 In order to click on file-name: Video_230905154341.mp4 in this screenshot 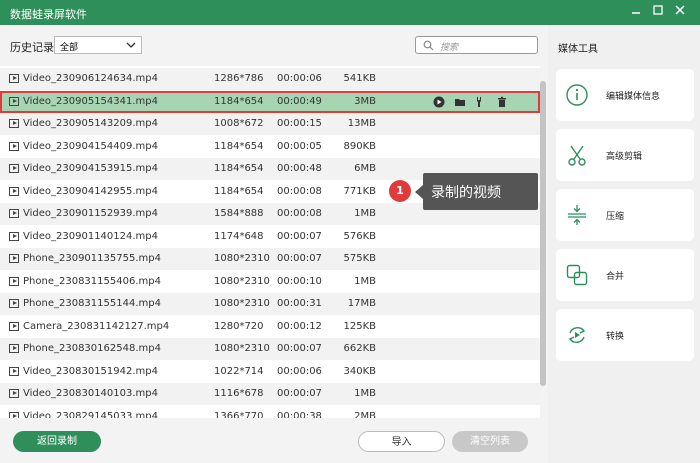, I will do `click(90, 101)`.